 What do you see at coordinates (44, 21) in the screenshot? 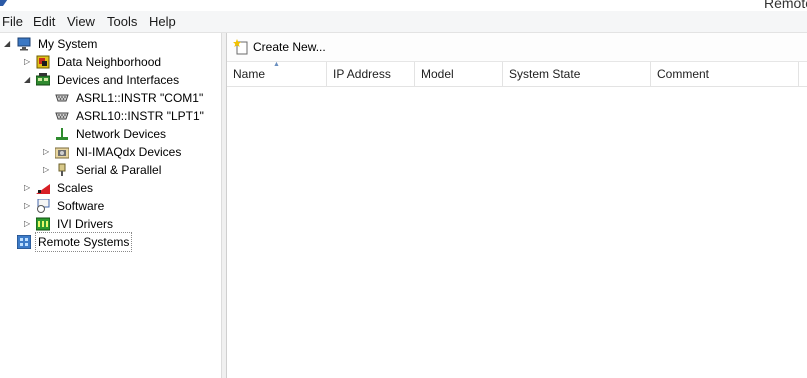
I see `menu-edit: Edit` at bounding box center [44, 21].